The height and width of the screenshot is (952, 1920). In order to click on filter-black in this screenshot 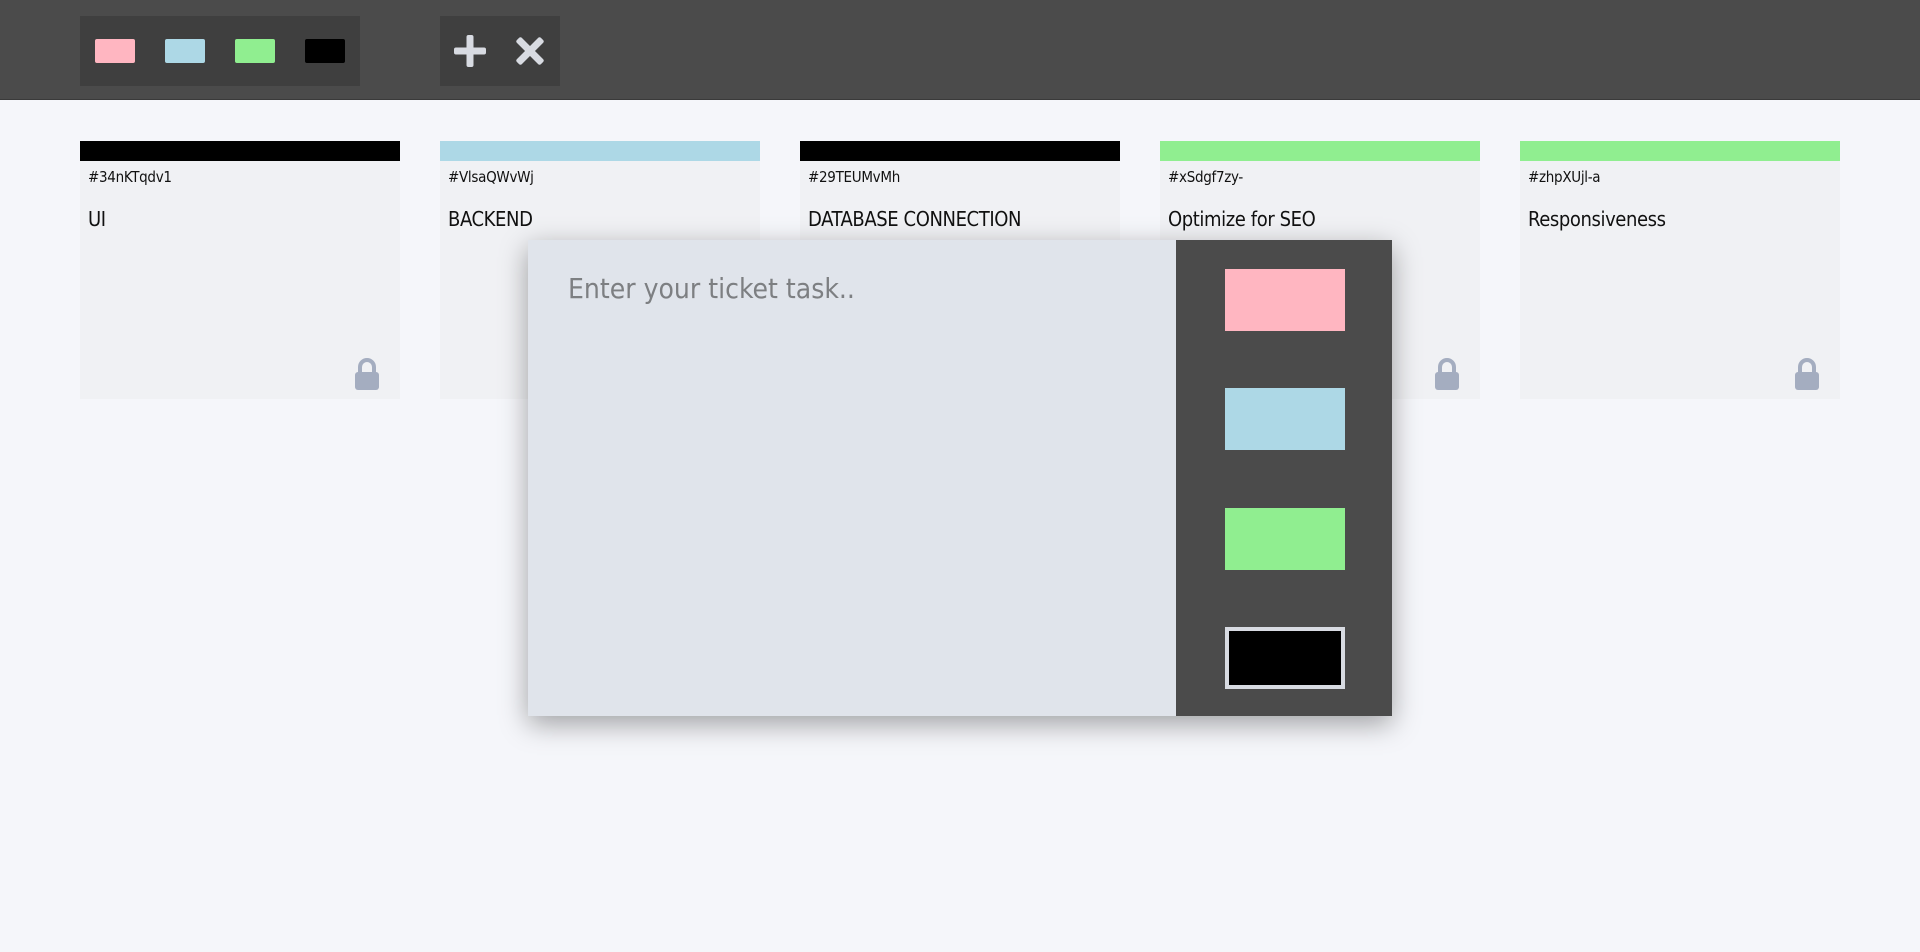, I will do `click(325, 51)`.